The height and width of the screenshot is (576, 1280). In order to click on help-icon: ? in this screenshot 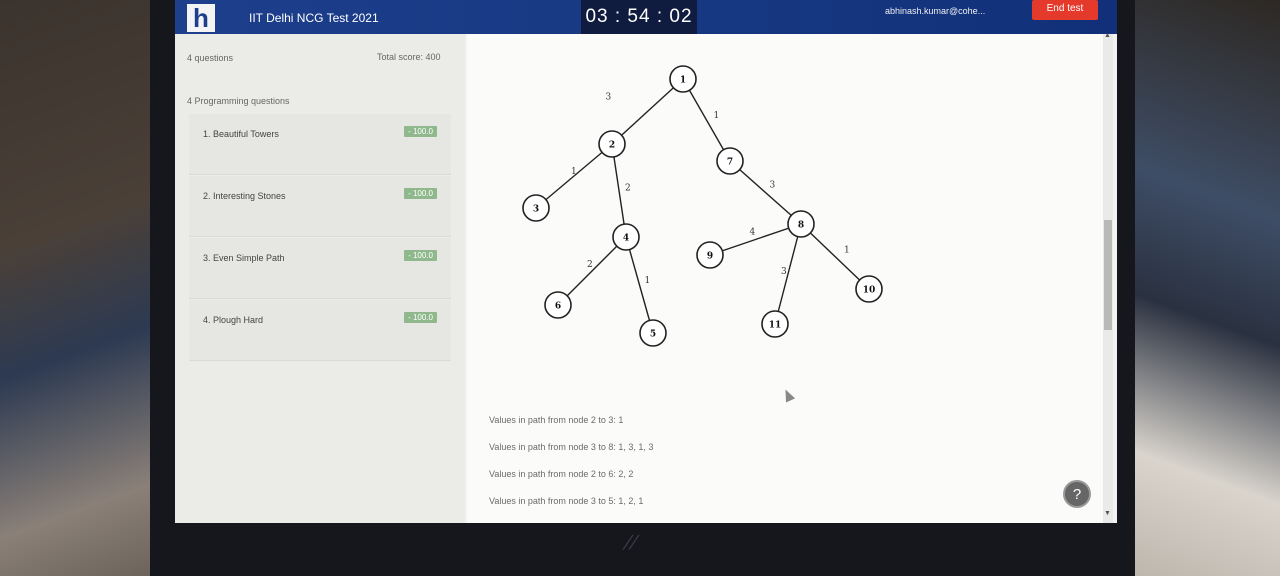, I will do `click(1077, 494)`.